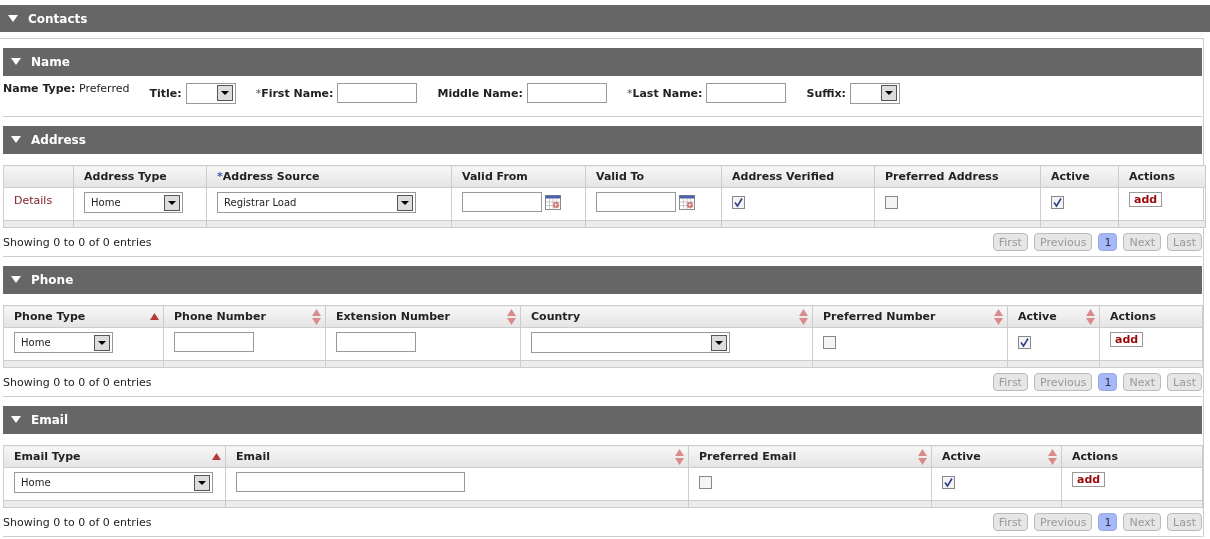 The image size is (1210, 539). I want to click on section-header: Name, so click(602, 62).